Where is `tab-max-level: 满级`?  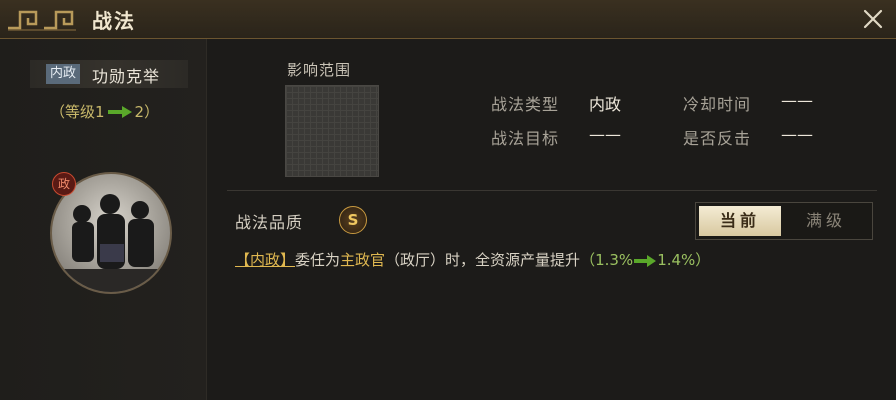 tab-max-level: 满级 is located at coordinates (826, 221).